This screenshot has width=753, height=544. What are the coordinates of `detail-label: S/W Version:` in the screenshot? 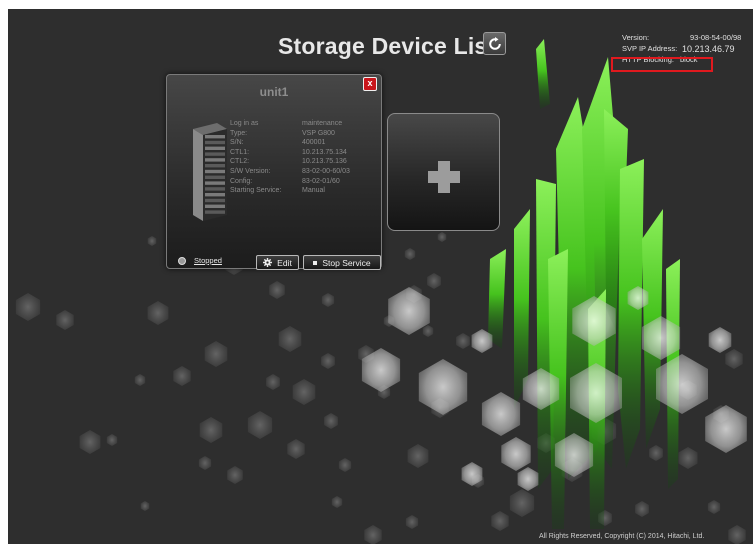 It's located at (250, 171).